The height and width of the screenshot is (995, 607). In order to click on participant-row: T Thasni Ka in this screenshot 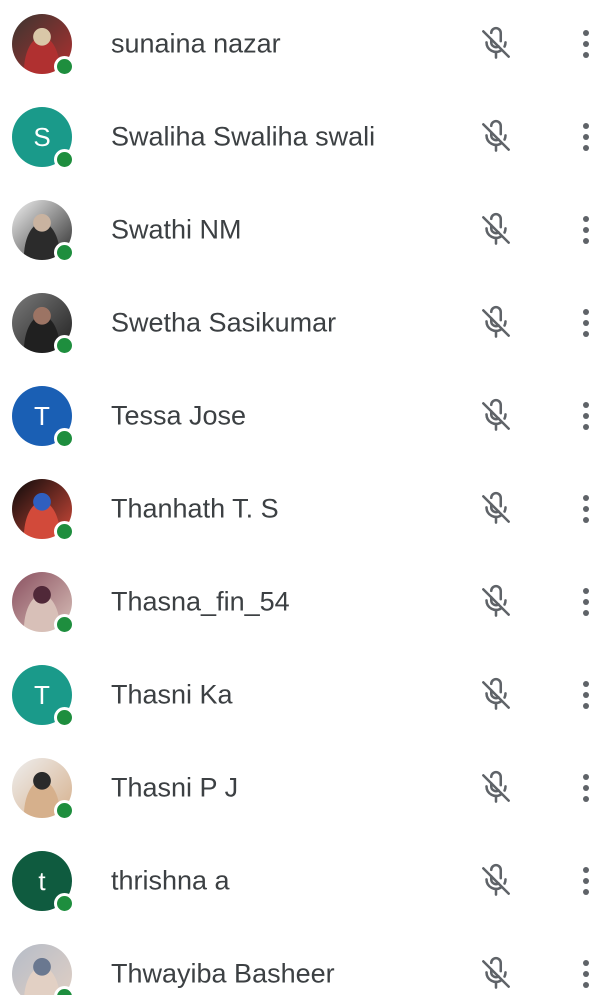, I will do `click(303, 694)`.